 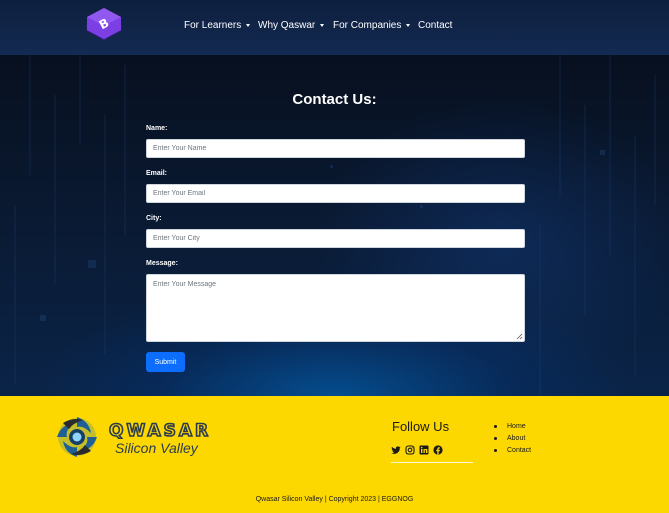 I want to click on nav-why-qaswar-label: Why Qaswar, so click(x=287, y=25).